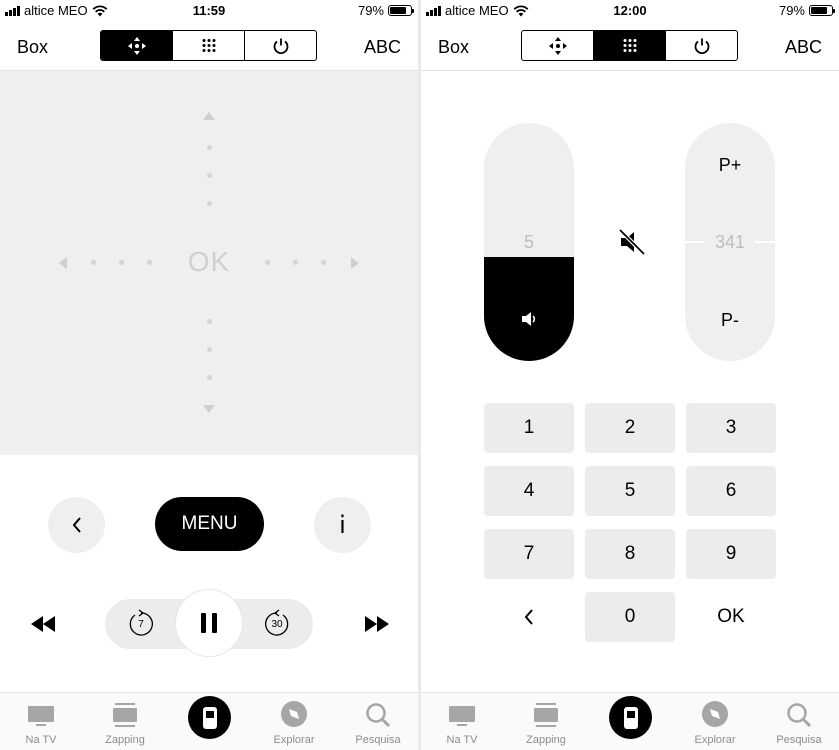  I want to click on key-8: 8, so click(630, 554).